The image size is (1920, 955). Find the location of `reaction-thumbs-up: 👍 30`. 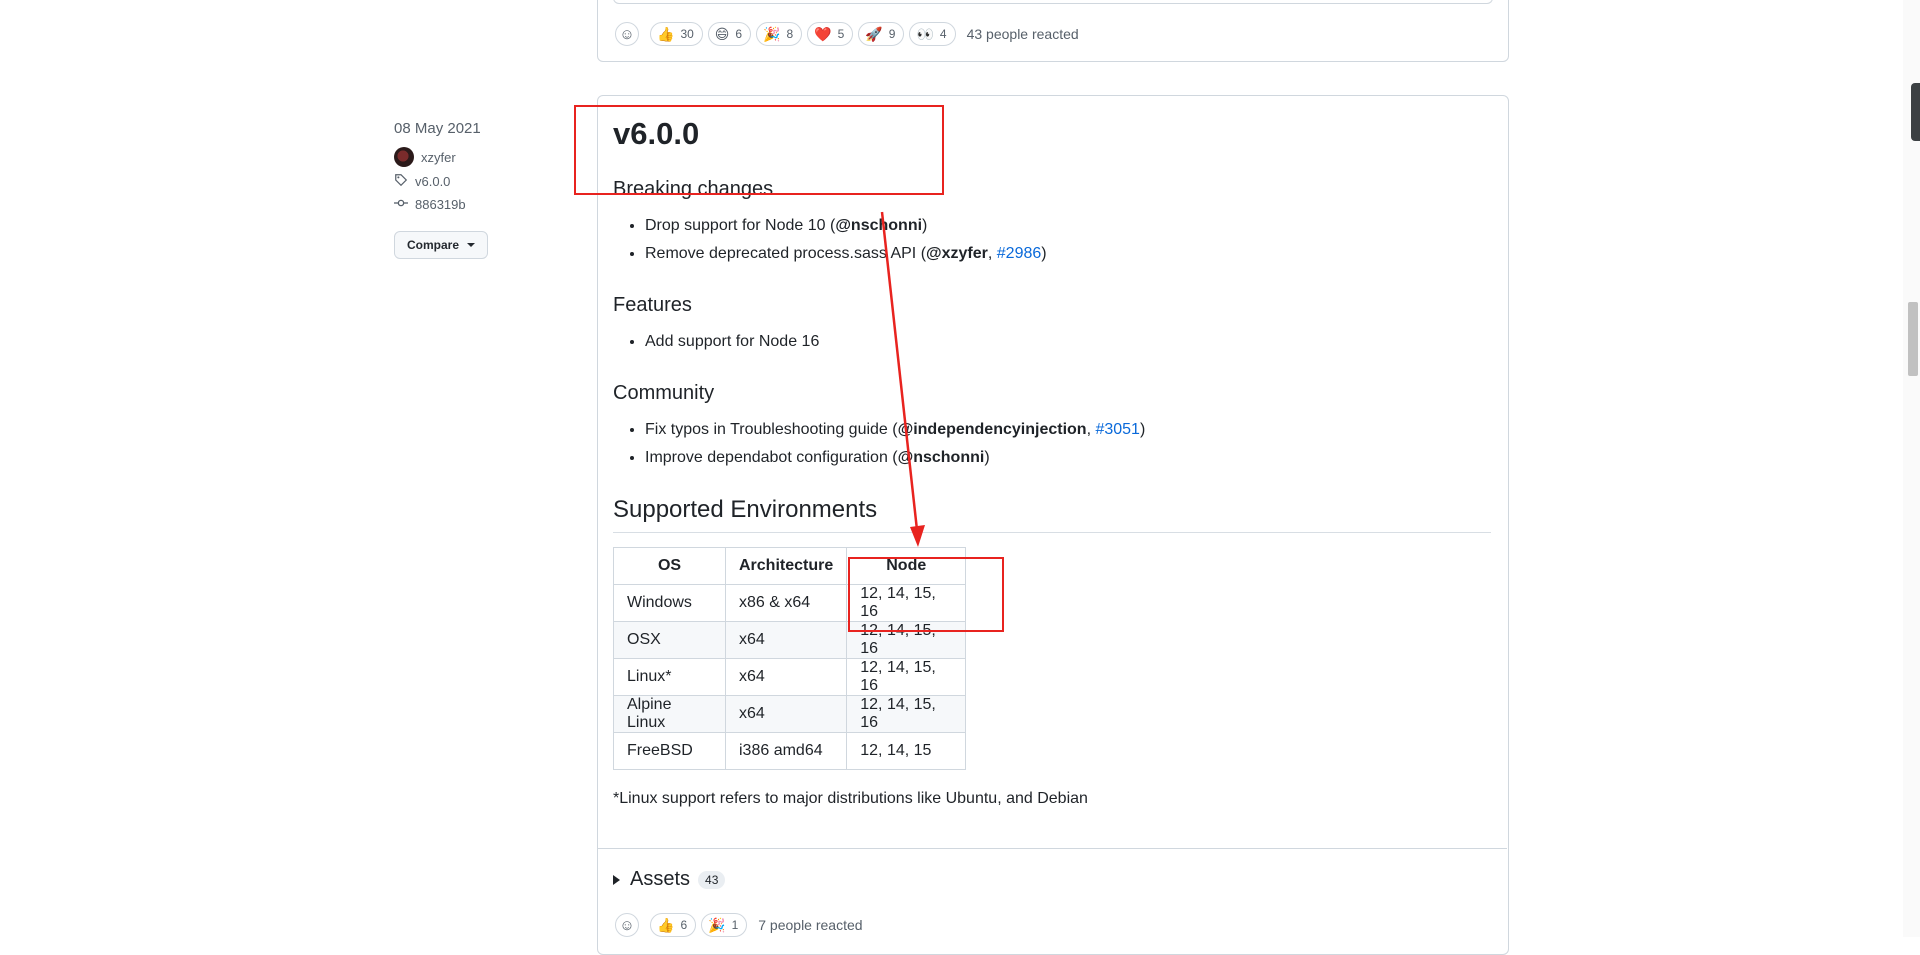

reaction-thumbs-up: 👍 30 is located at coordinates (676, 34).